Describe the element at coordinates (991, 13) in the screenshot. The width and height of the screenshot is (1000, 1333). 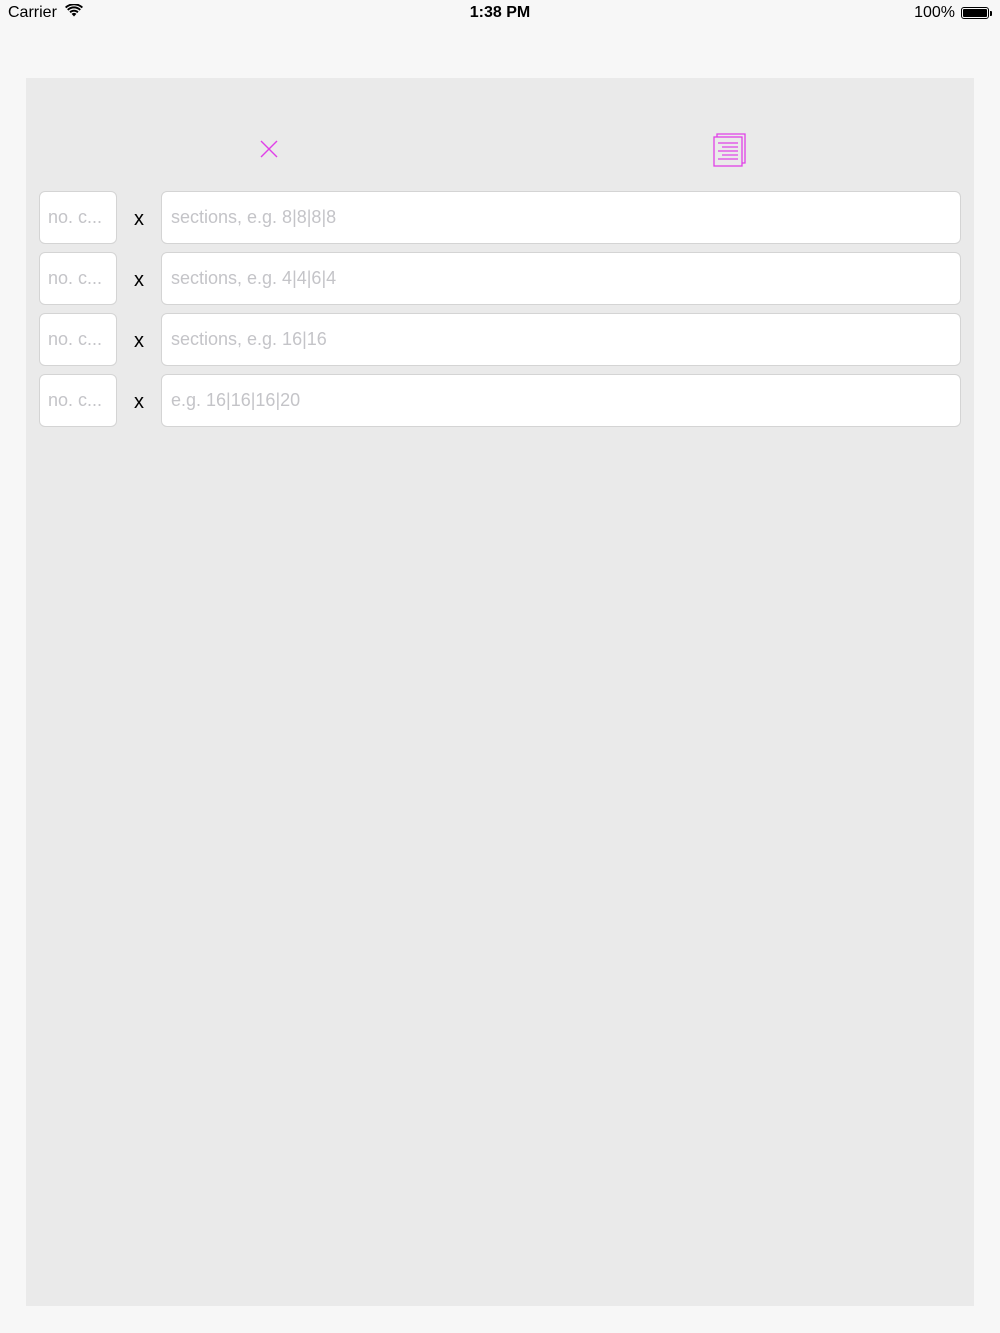
I see `battery-tip` at that location.